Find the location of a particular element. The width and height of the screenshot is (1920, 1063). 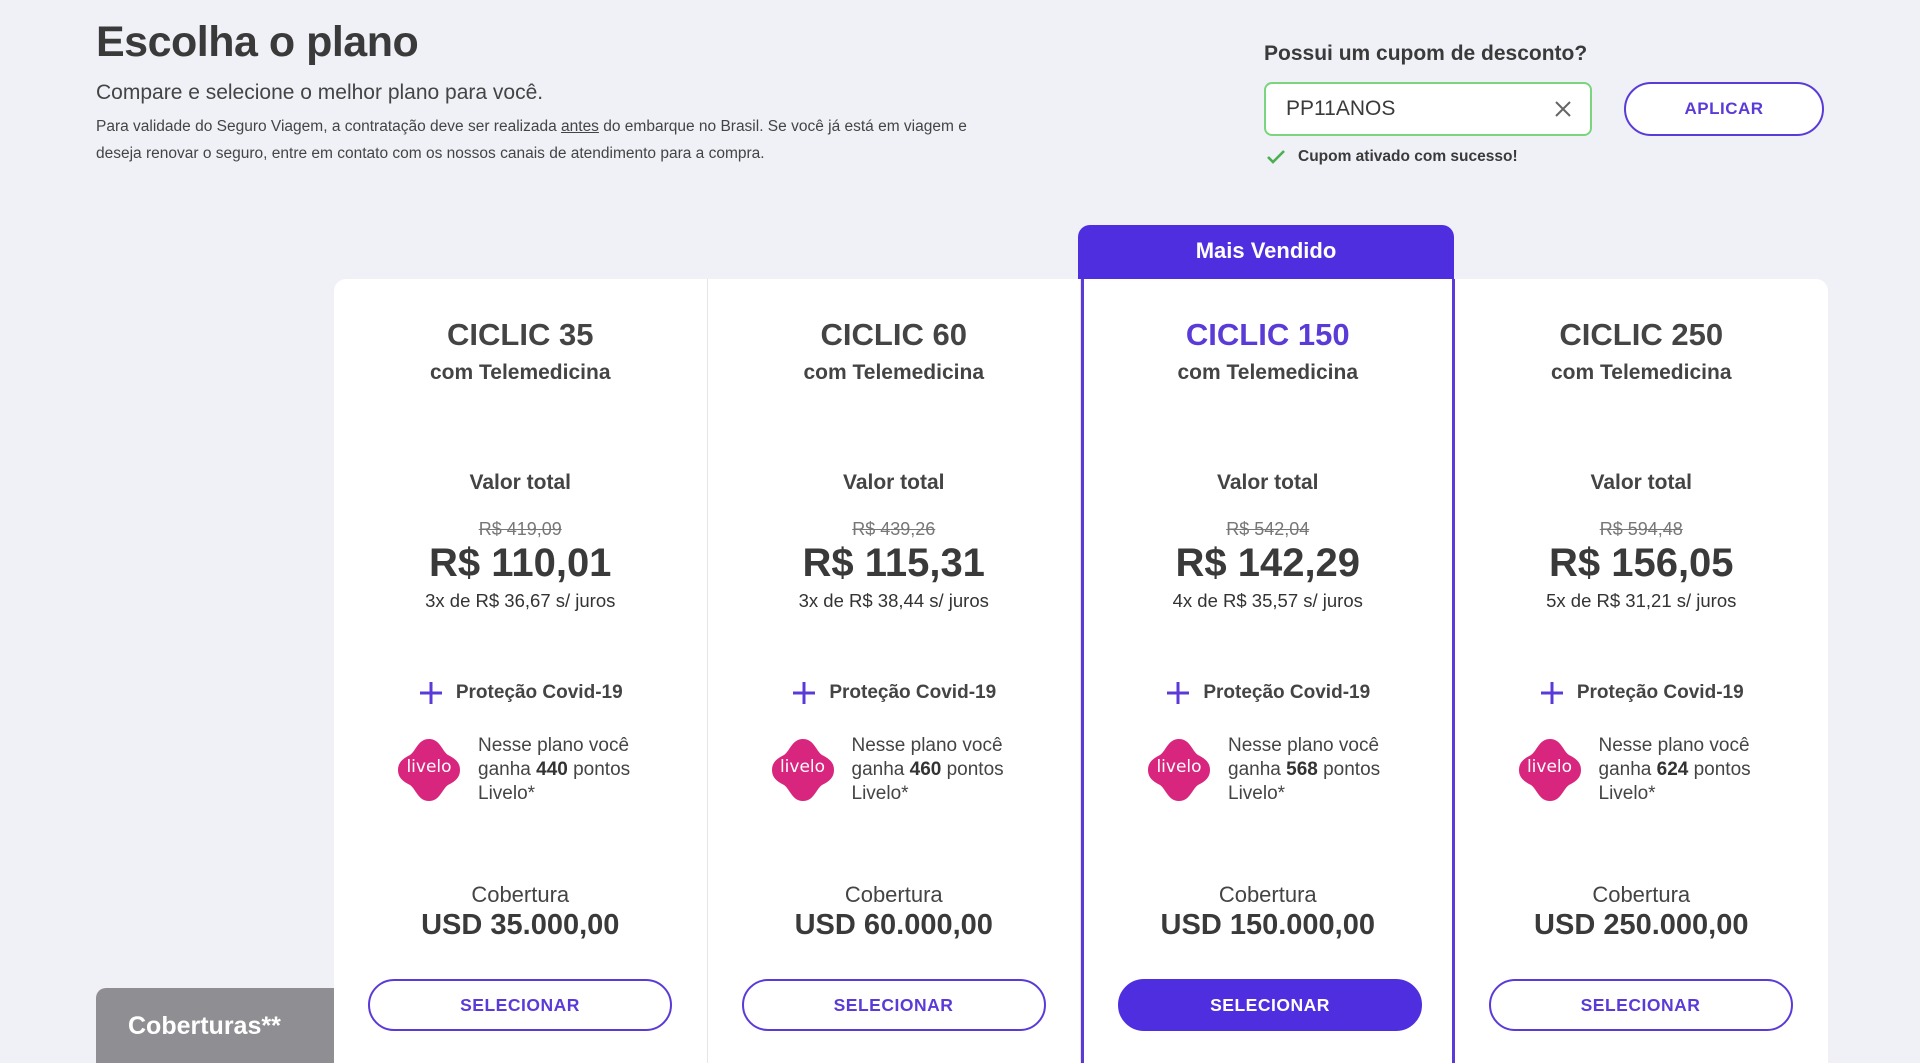

plan-name: CICLIC 150 is located at coordinates (1267, 334).